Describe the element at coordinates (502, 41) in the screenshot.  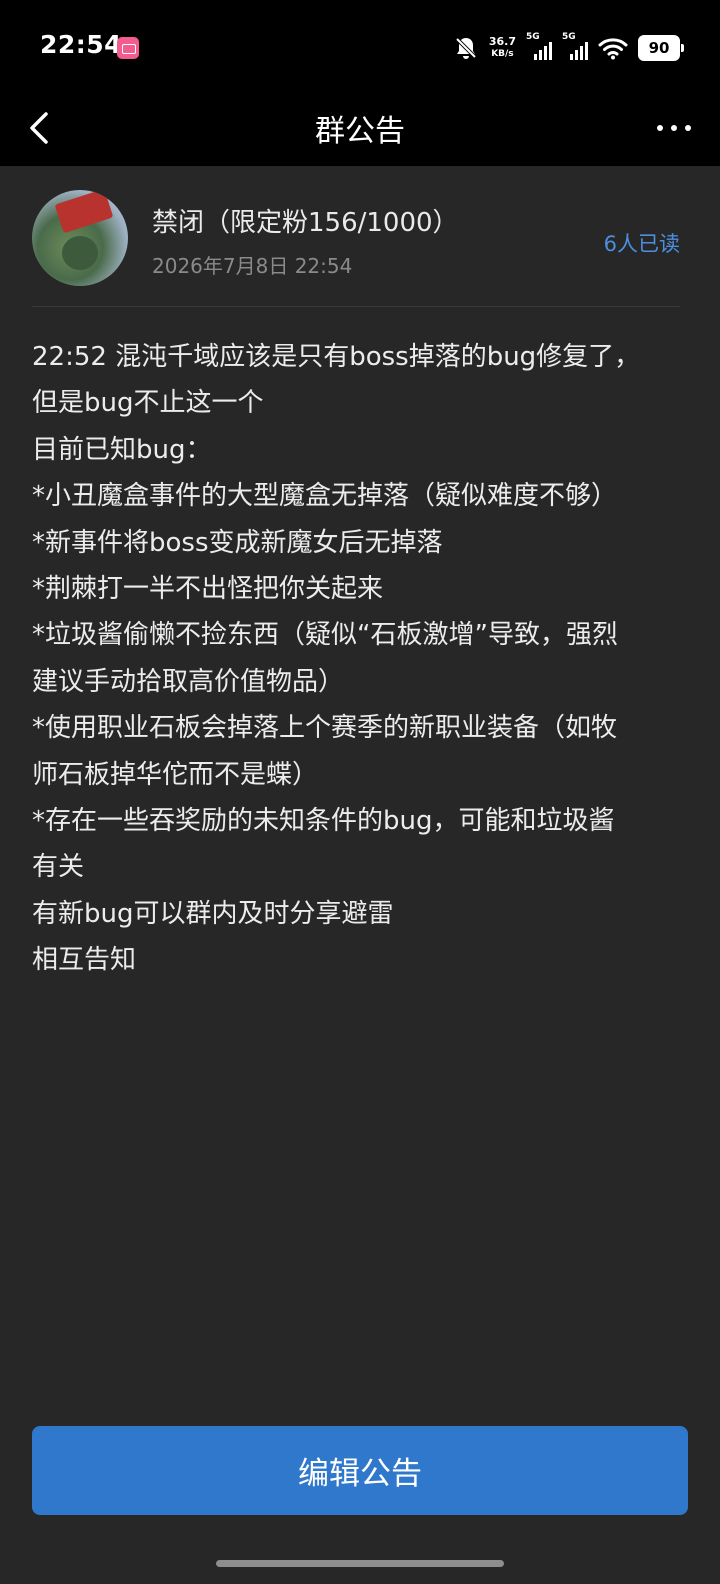
I see `network-speed-value: 36.7` at that location.